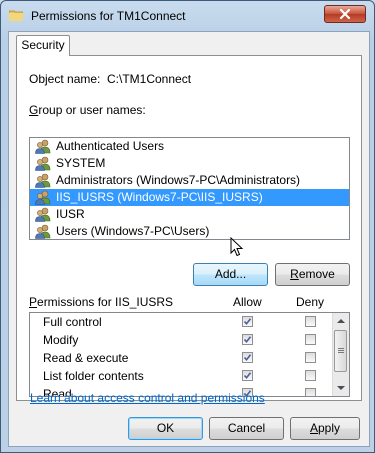 The width and height of the screenshot is (375, 453). Describe the element at coordinates (325, 428) in the screenshot. I see `apply-button: Apply` at that location.